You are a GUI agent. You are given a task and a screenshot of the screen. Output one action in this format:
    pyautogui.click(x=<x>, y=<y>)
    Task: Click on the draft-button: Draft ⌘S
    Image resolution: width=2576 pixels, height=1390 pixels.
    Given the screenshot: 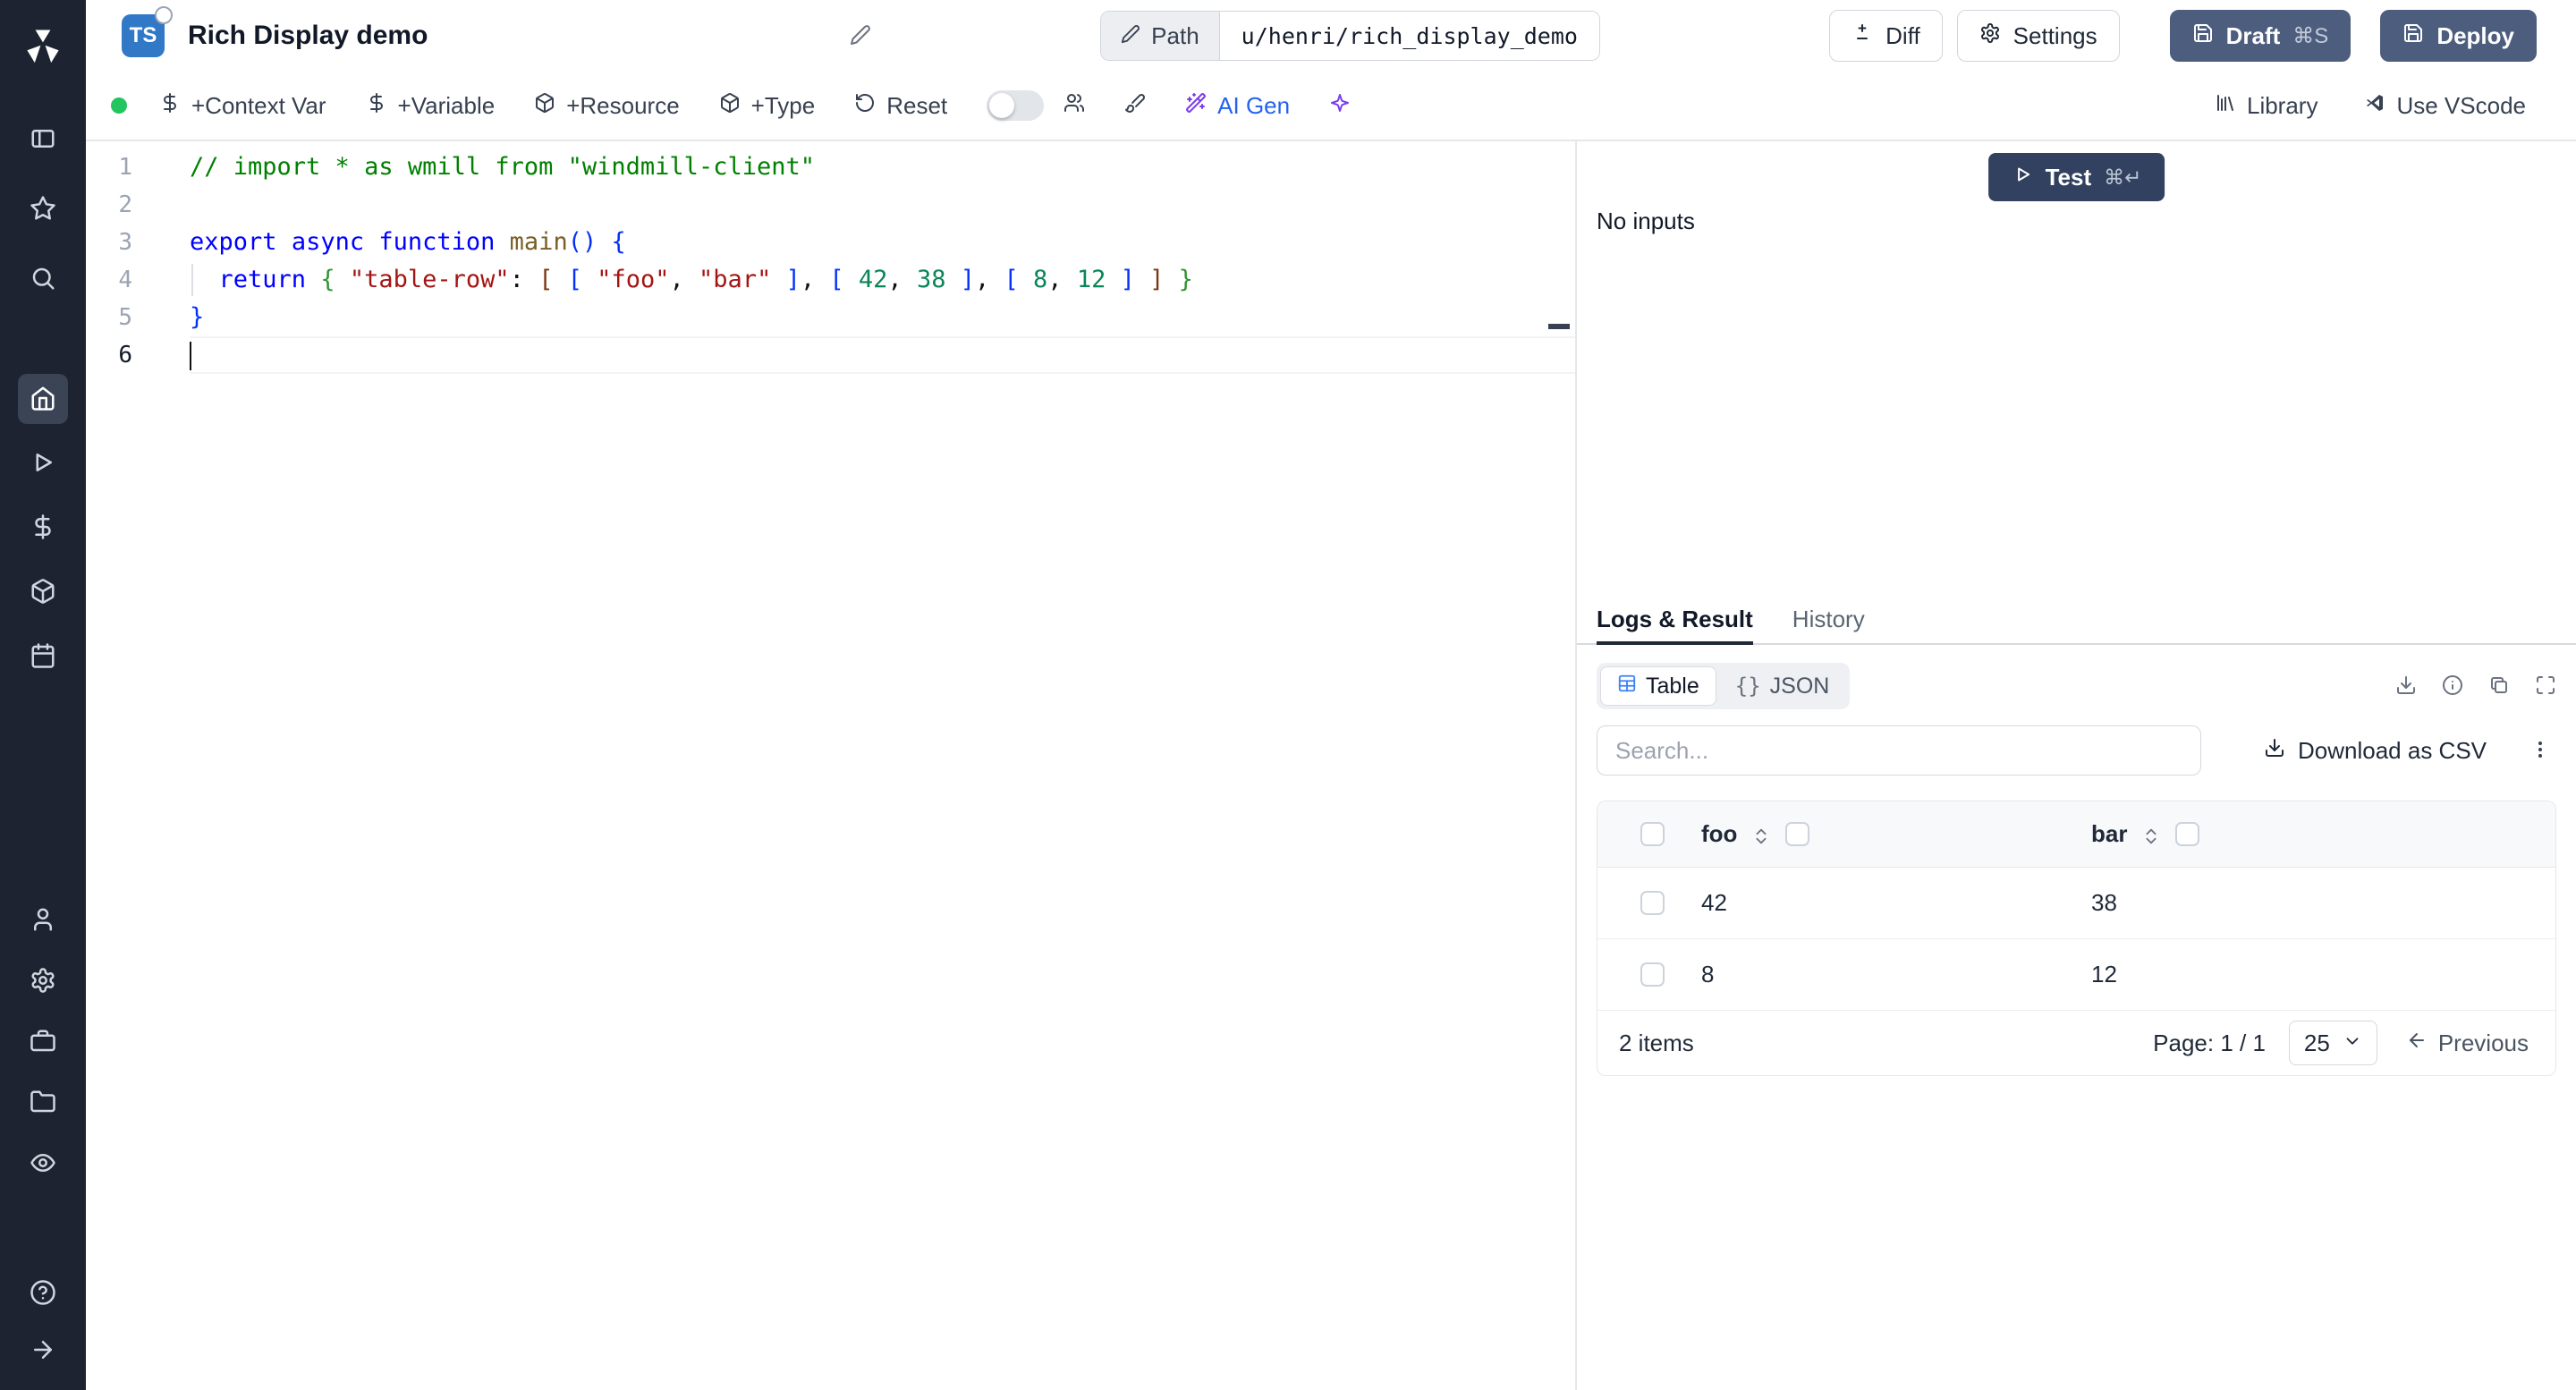 What is the action you would take?
    pyautogui.click(x=2260, y=36)
    